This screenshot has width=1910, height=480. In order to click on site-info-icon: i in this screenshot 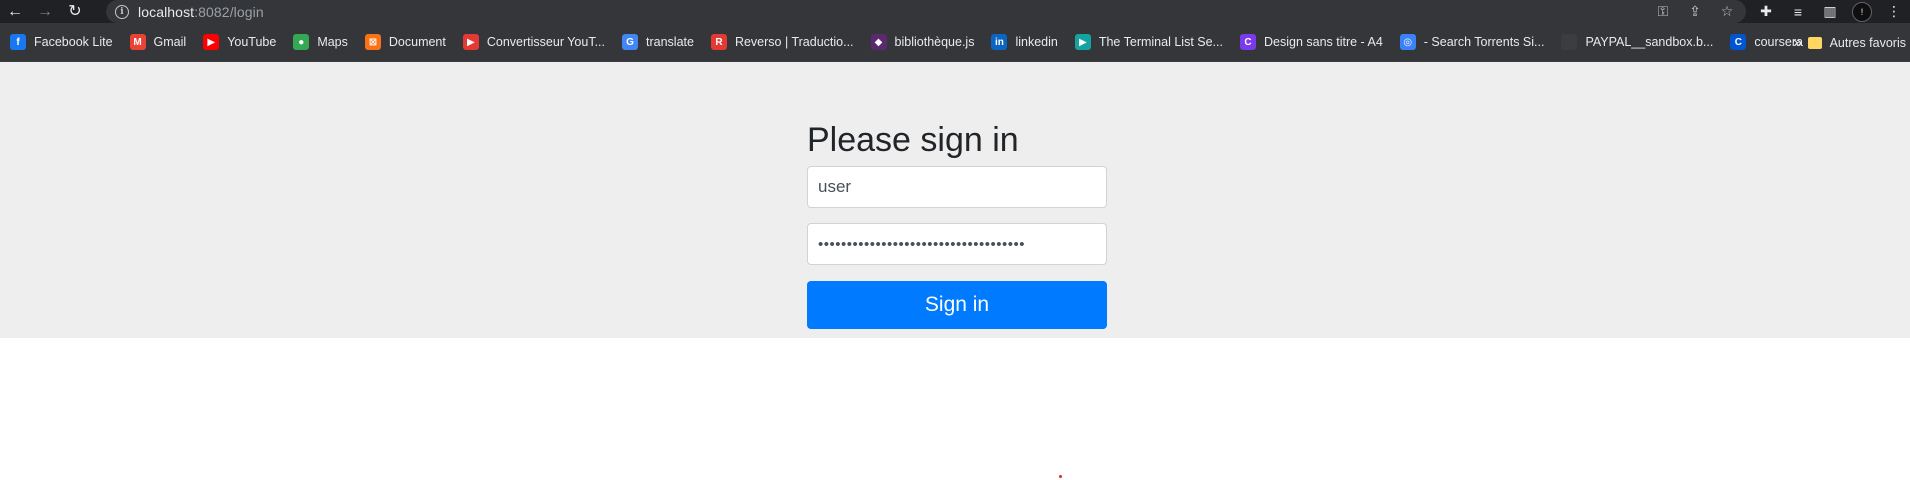, I will do `click(122, 11)`.